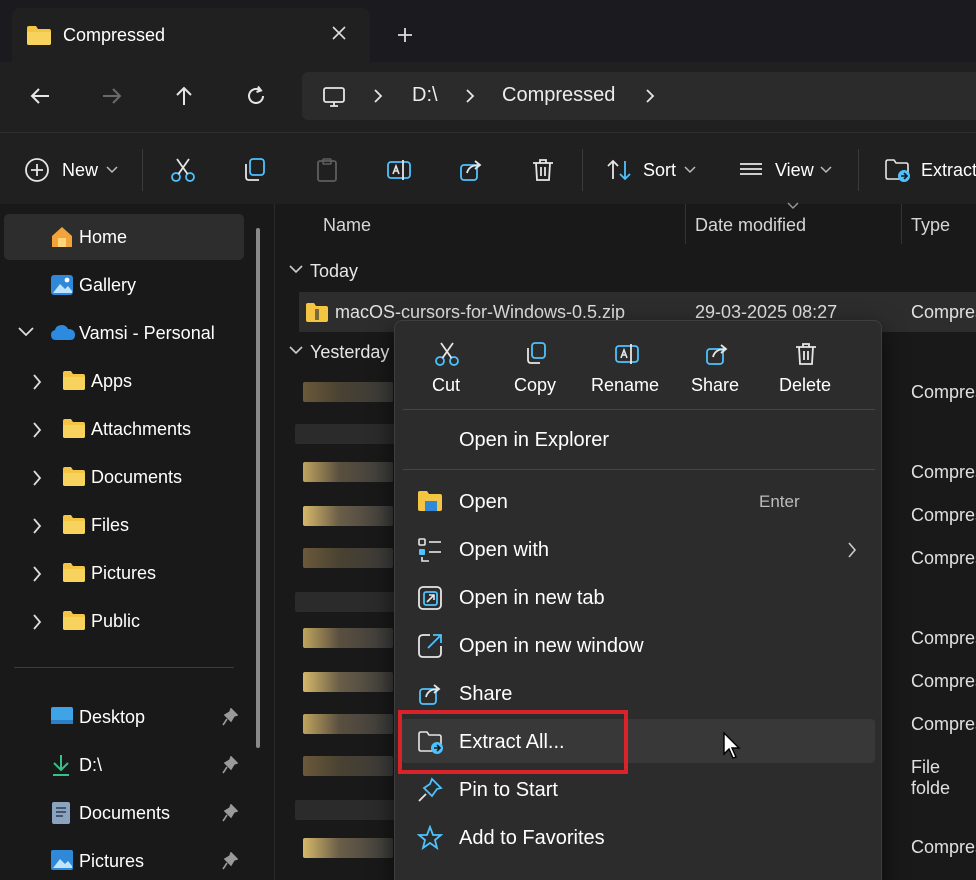  What do you see at coordinates (751, 170) in the screenshot?
I see `view-icon` at bounding box center [751, 170].